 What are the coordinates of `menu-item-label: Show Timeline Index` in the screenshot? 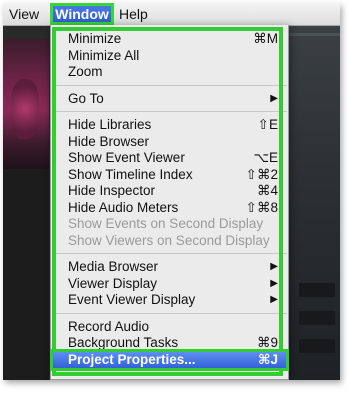 It's located at (130, 174).